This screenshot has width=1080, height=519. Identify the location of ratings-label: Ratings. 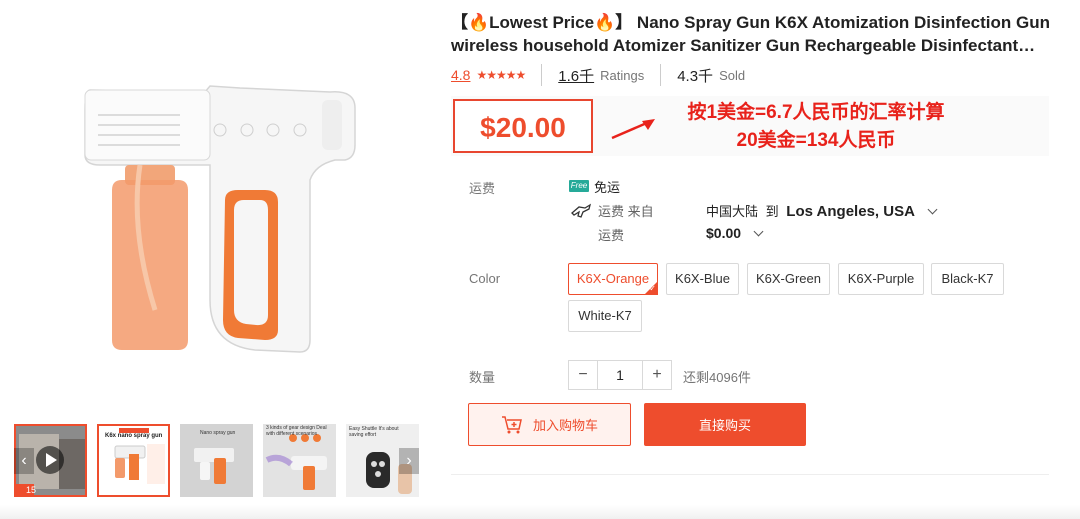
(622, 75).